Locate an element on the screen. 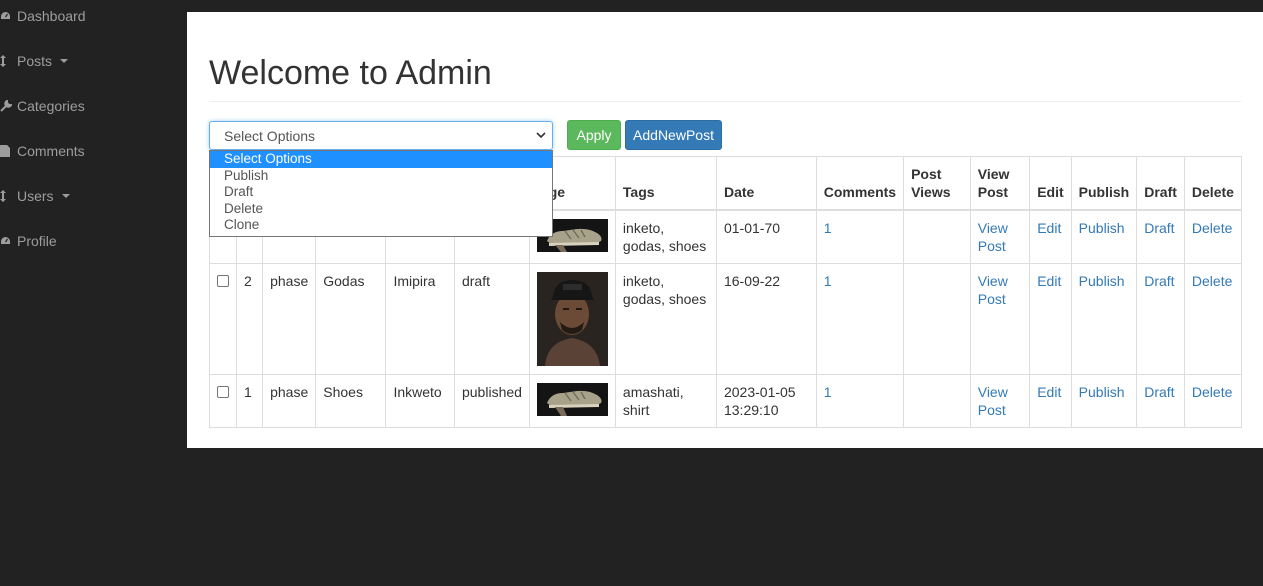 The image size is (1263, 586). date-cell: 01-01-70 is located at coordinates (766, 236).